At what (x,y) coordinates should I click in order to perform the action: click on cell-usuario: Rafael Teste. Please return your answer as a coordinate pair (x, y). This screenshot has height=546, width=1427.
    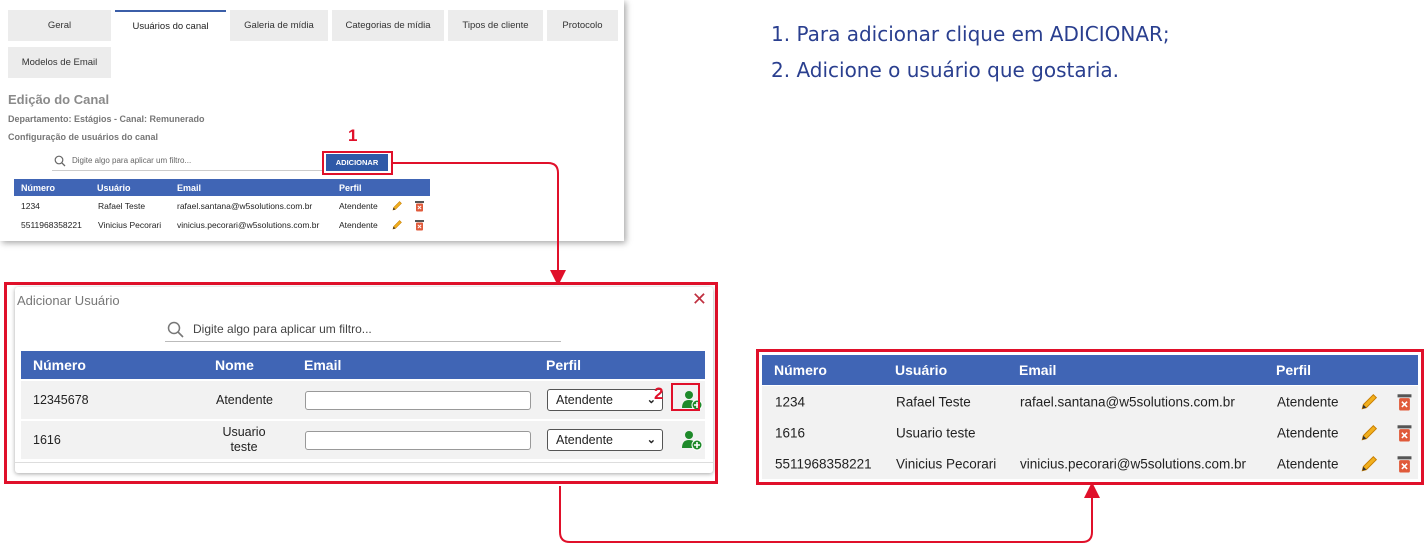
    Looking at the image, I should click on (933, 401).